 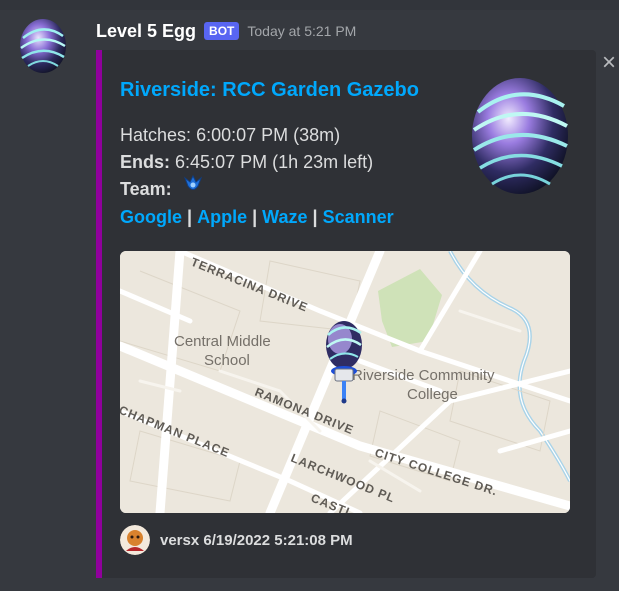 What do you see at coordinates (301, 31) in the screenshot?
I see `message-timestamp: Today at 5:21 PM` at bounding box center [301, 31].